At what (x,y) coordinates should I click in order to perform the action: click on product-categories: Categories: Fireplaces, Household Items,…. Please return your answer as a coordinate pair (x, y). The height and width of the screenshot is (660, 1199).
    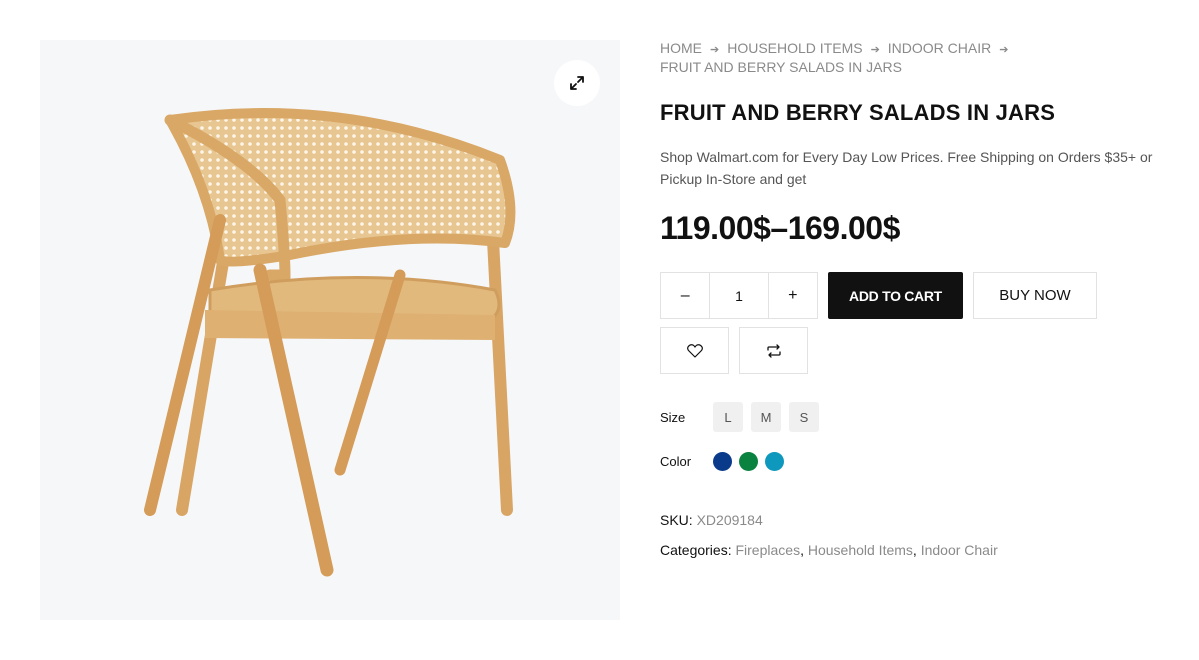
    Looking at the image, I should click on (829, 550).